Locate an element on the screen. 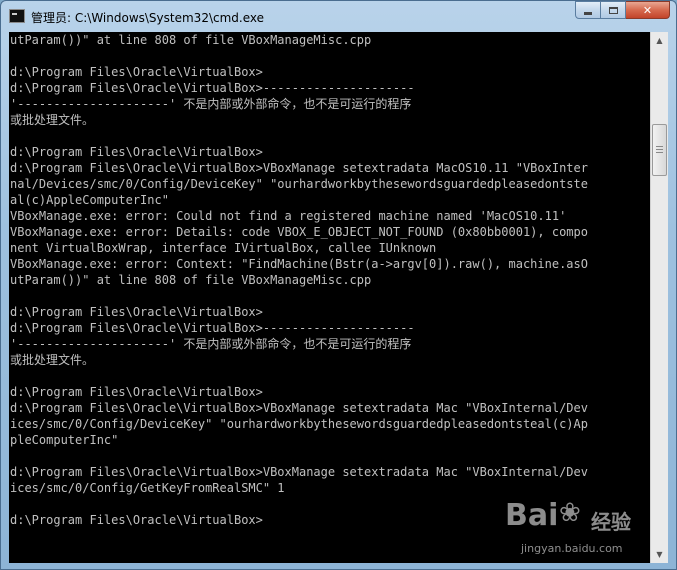 The width and height of the screenshot is (677, 570). scroll-down-arrow-icon: ▼ is located at coordinates (659, 554).